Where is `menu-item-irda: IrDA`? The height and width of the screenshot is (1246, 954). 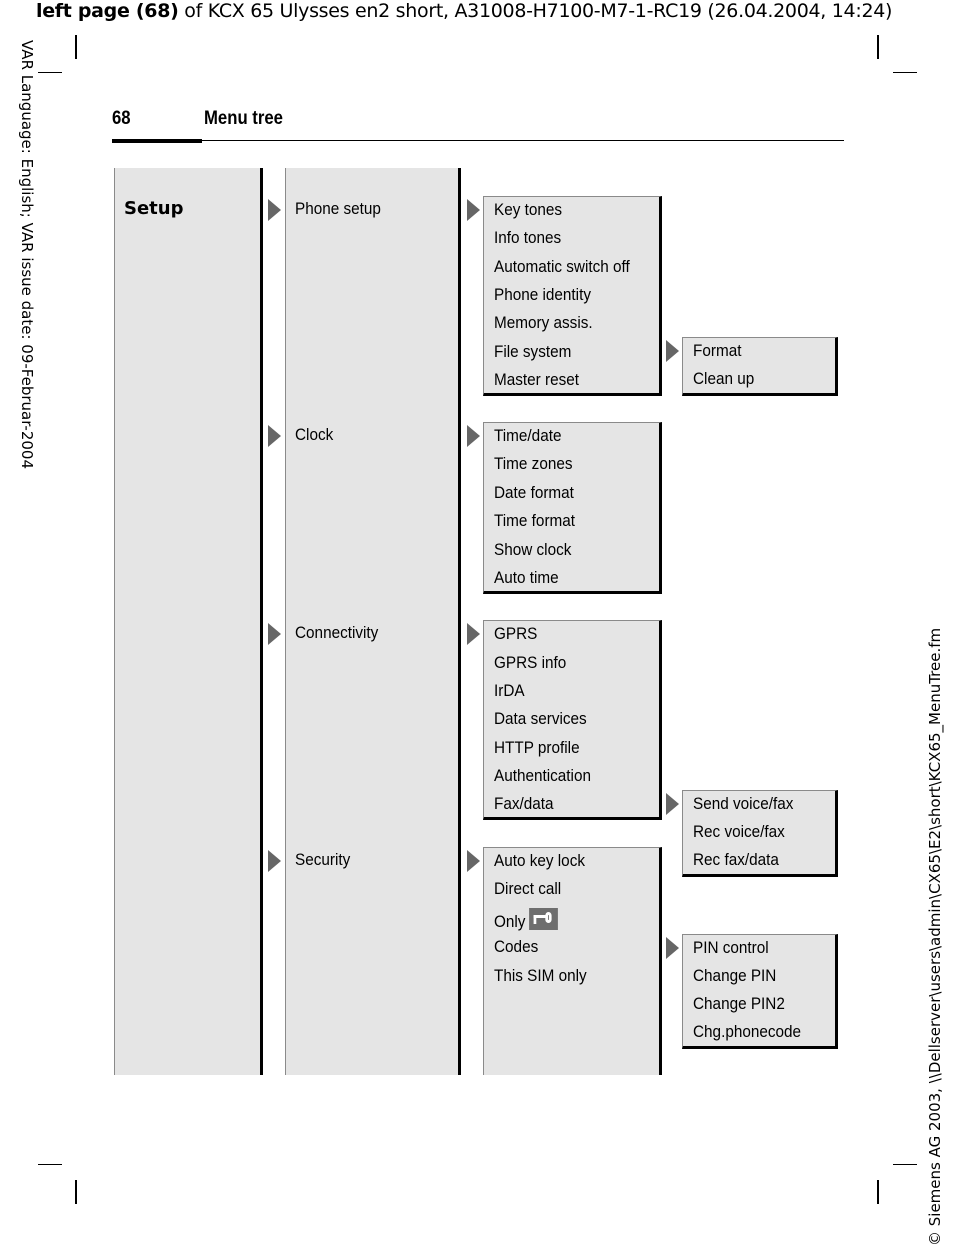 menu-item-irda: IrDA is located at coordinates (509, 691).